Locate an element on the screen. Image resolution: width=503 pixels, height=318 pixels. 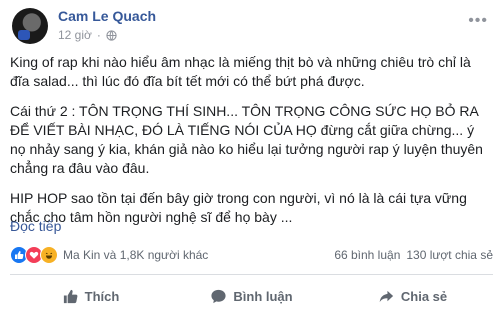
comments-count: 66 bình luận is located at coordinates (367, 255).